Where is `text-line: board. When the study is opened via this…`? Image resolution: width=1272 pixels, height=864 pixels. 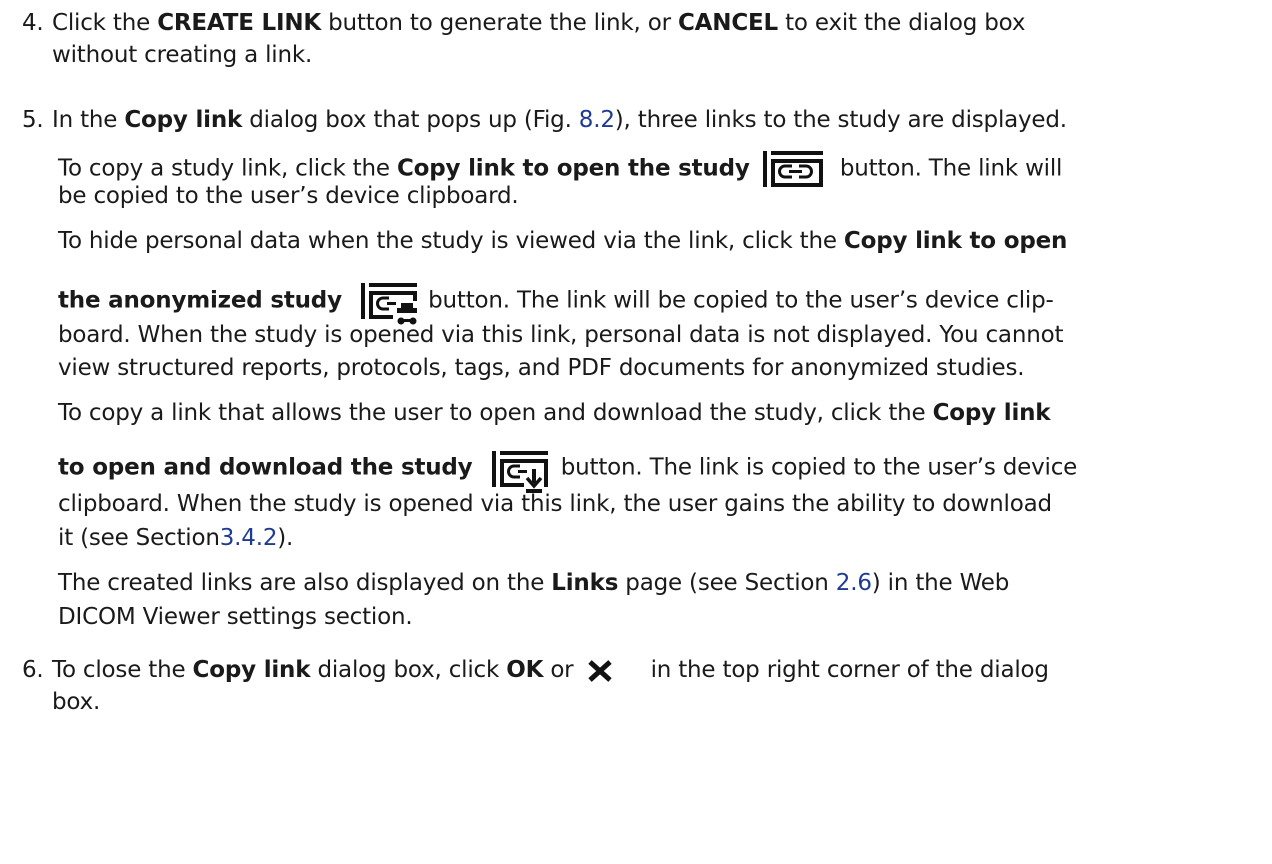 text-line: board. When the study is opened via this… is located at coordinates (561, 335).